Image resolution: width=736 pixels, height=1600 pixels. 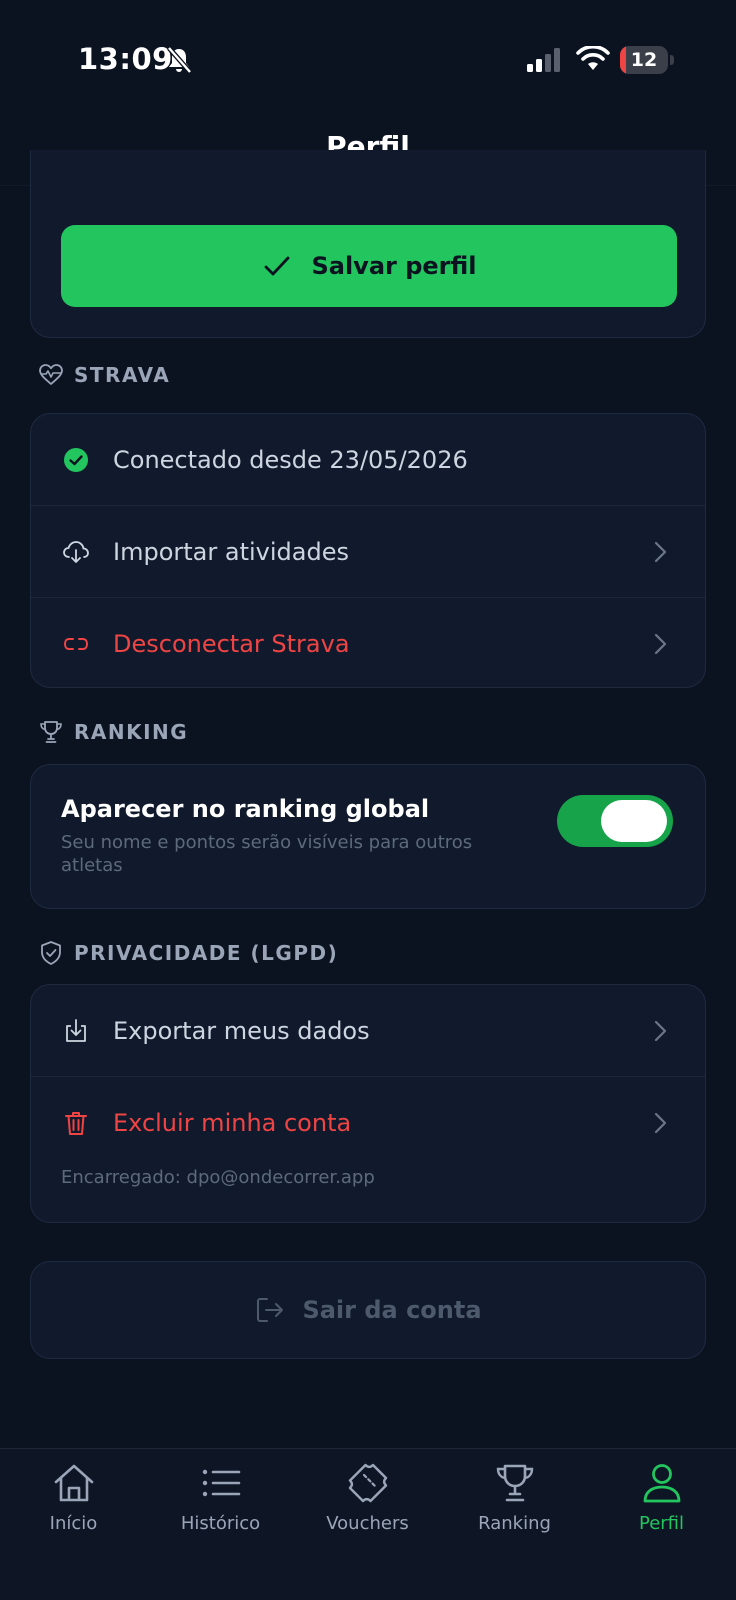 What do you see at coordinates (220, 1511) in the screenshot?
I see `tab-historico: Histórico` at bounding box center [220, 1511].